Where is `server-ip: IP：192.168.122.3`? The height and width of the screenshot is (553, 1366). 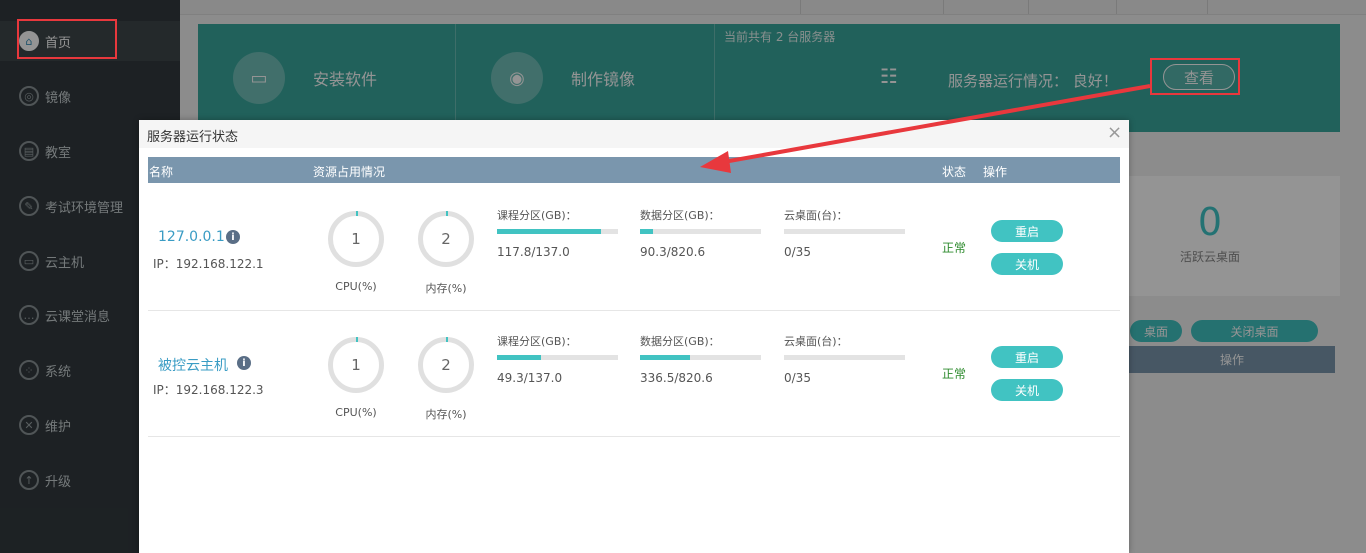 server-ip: IP：192.168.122.3 is located at coordinates (208, 390).